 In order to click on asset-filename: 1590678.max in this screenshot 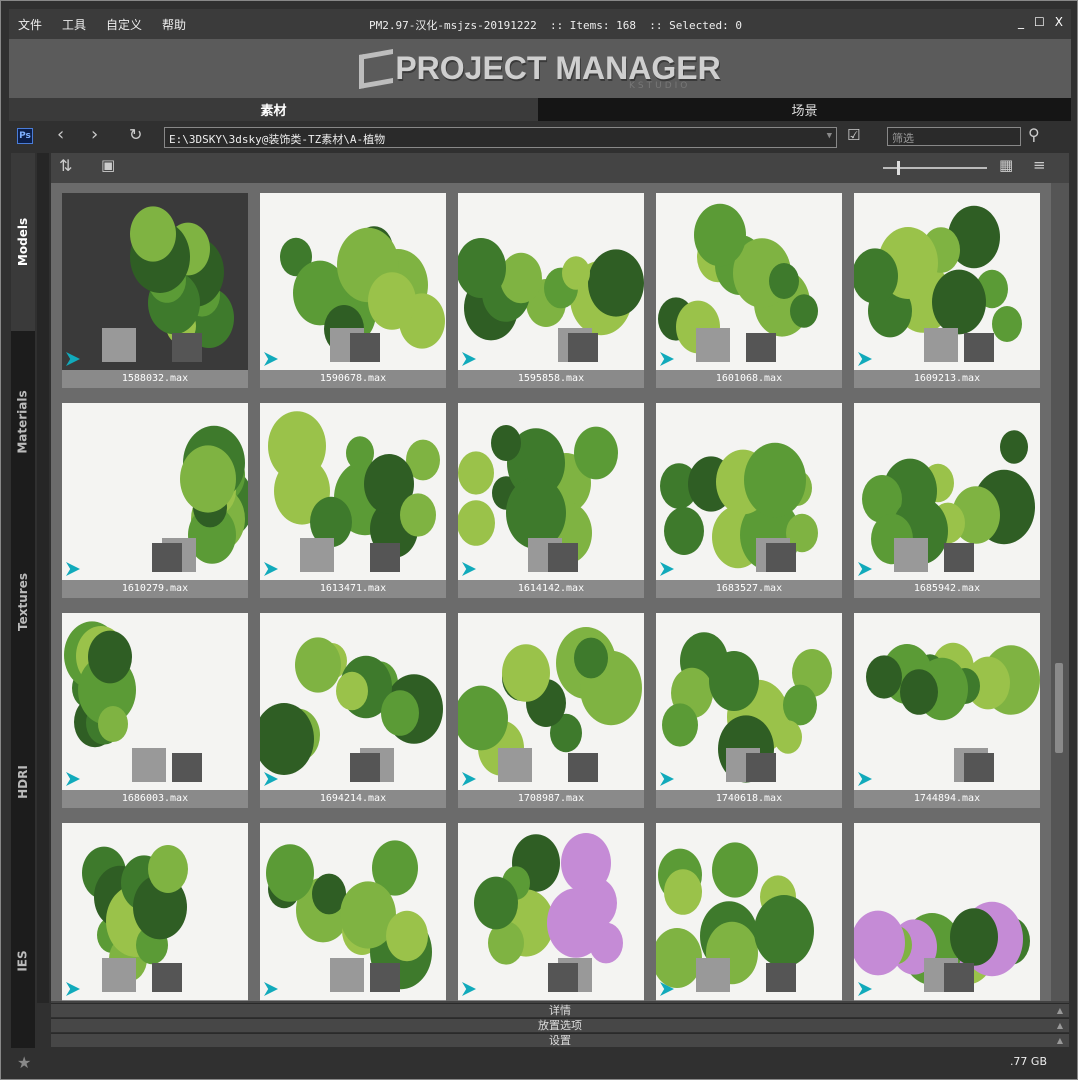, I will do `click(353, 378)`.